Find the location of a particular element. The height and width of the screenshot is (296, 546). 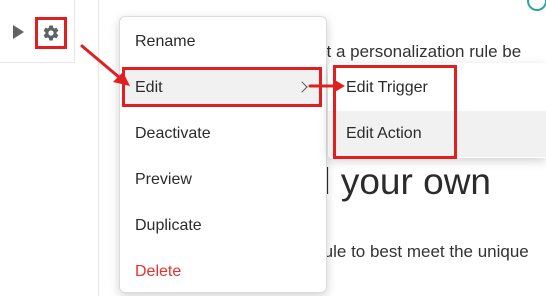

menu-item-duplicate: Duplicate is located at coordinates (223, 226).